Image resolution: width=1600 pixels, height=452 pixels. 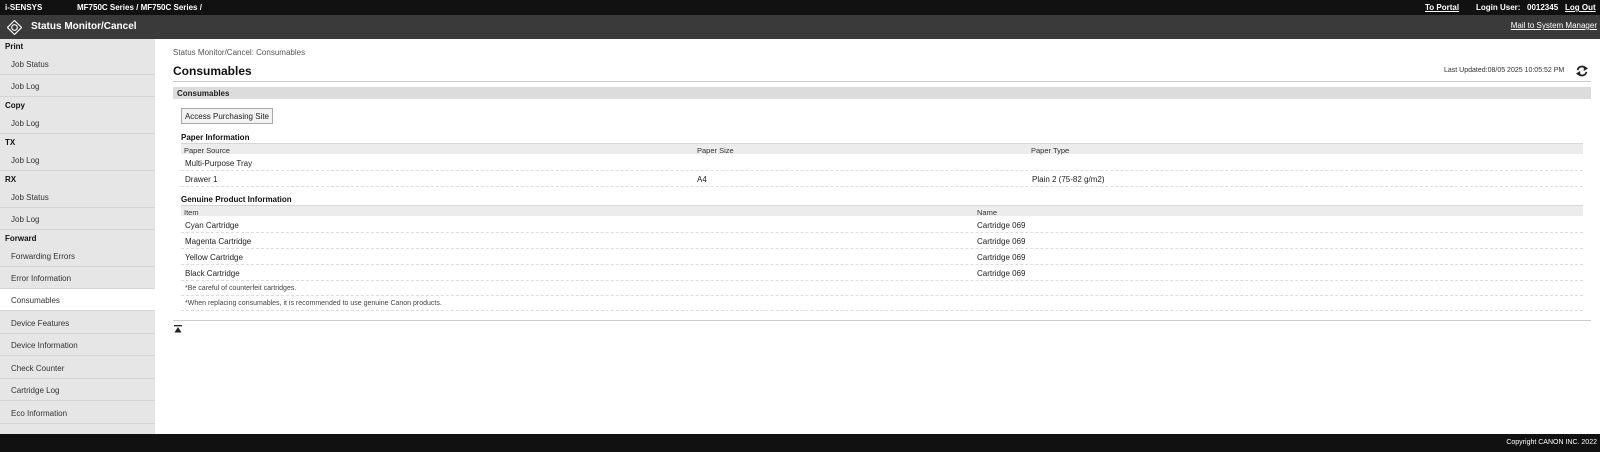 What do you see at coordinates (882, 241) in the screenshot?
I see `table-row: Magenta Cartridge Cartridge 069` at bounding box center [882, 241].